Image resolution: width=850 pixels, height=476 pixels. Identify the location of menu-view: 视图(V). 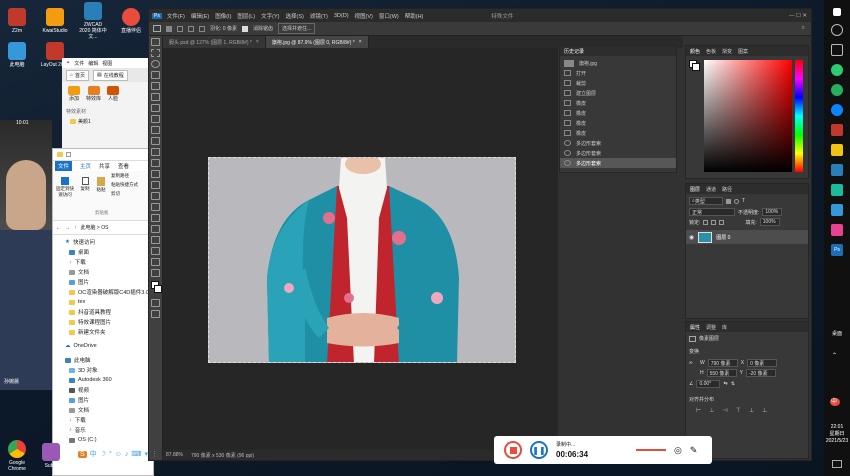
(364, 16).